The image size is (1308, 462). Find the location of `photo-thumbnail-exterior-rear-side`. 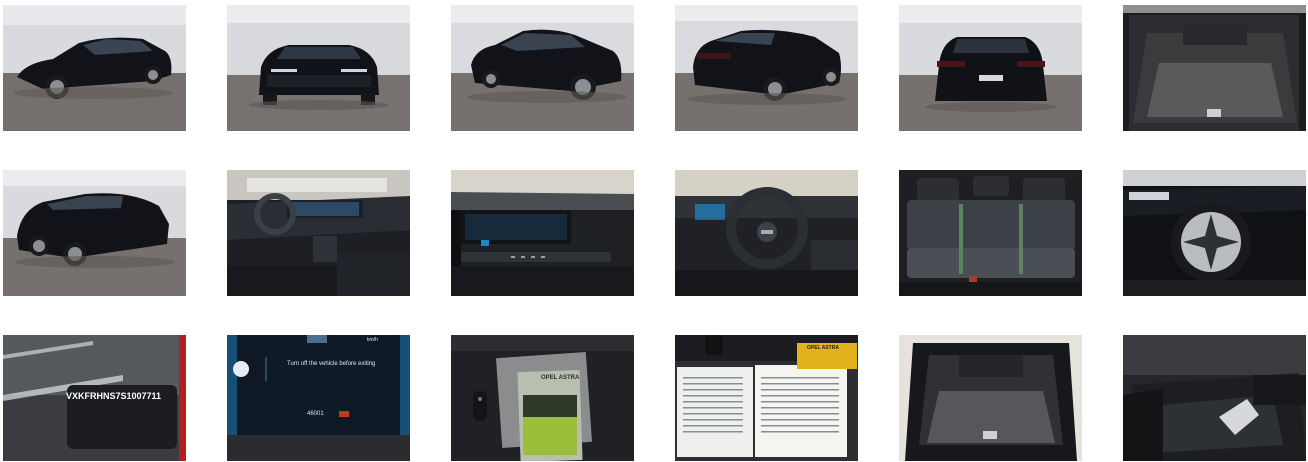

photo-thumbnail-exterior-rear-side is located at coordinates (94, 233).